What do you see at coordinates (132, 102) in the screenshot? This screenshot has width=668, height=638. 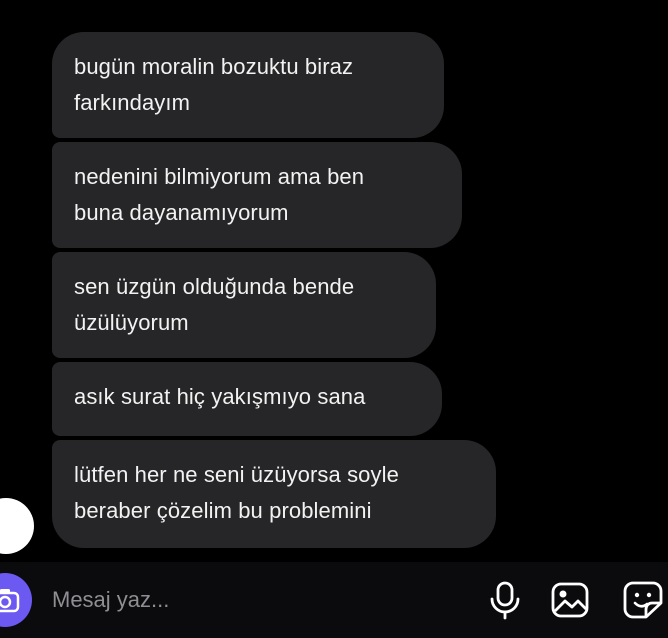 I see `message-text-line: farkındayım` at bounding box center [132, 102].